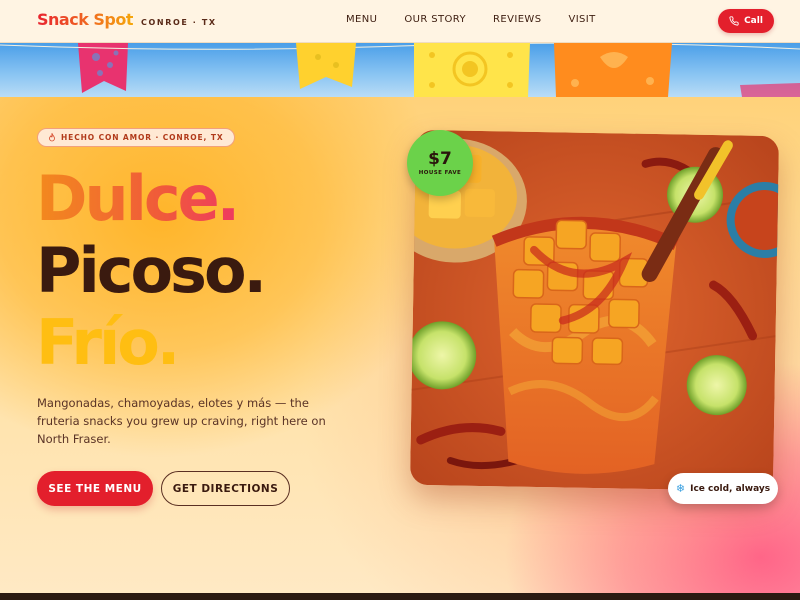 This screenshot has height=600, width=800. What do you see at coordinates (95, 488) in the screenshot?
I see `see-menu-button: SEE THE MENU` at bounding box center [95, 488].